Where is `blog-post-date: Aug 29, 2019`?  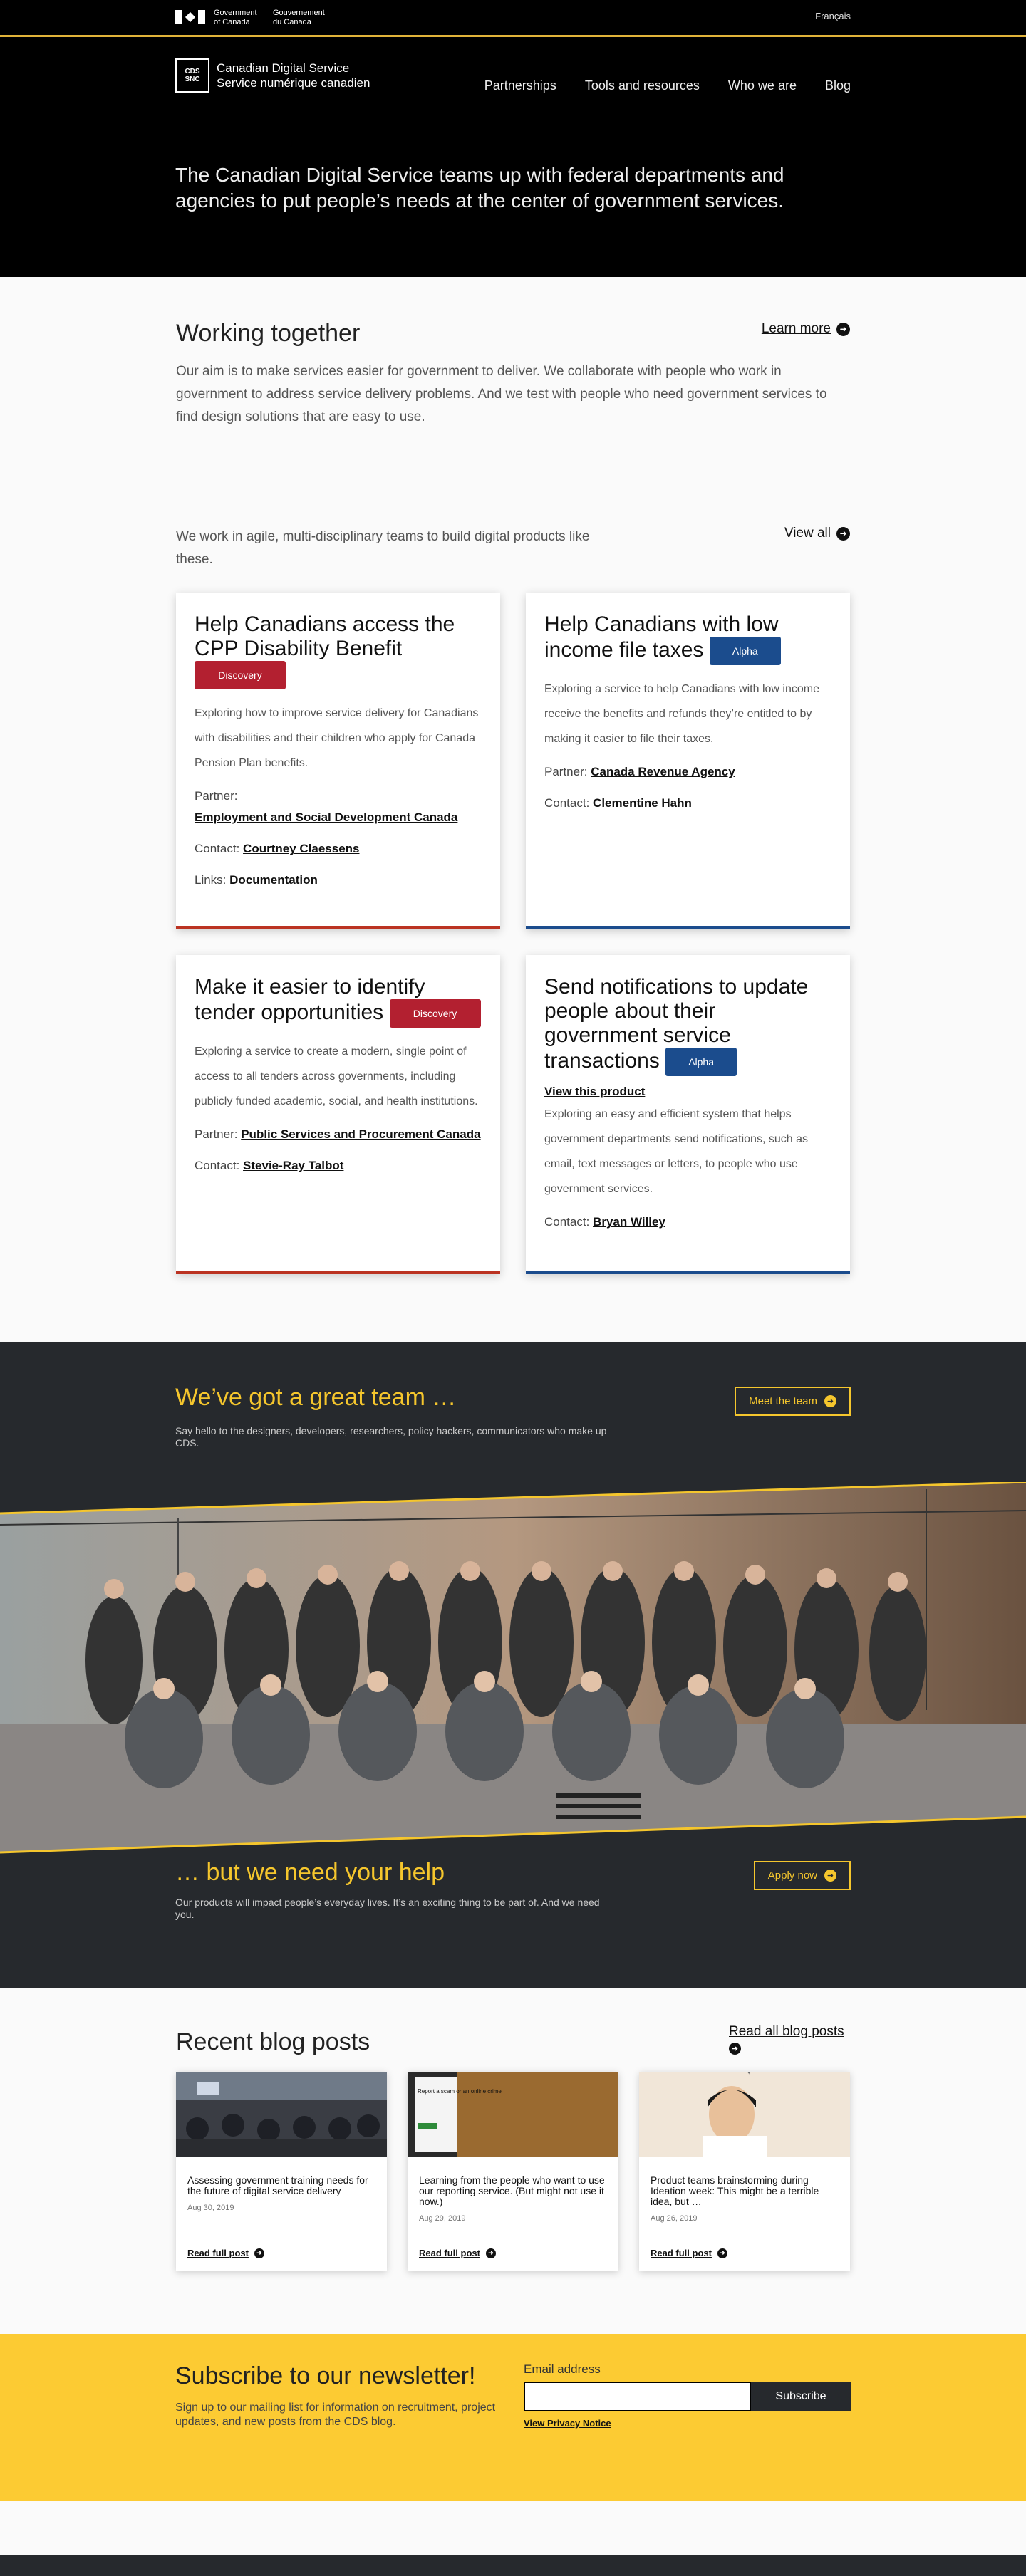
blog-post-date: Aug 29, 2019 is located at coordinates (442, 2218).